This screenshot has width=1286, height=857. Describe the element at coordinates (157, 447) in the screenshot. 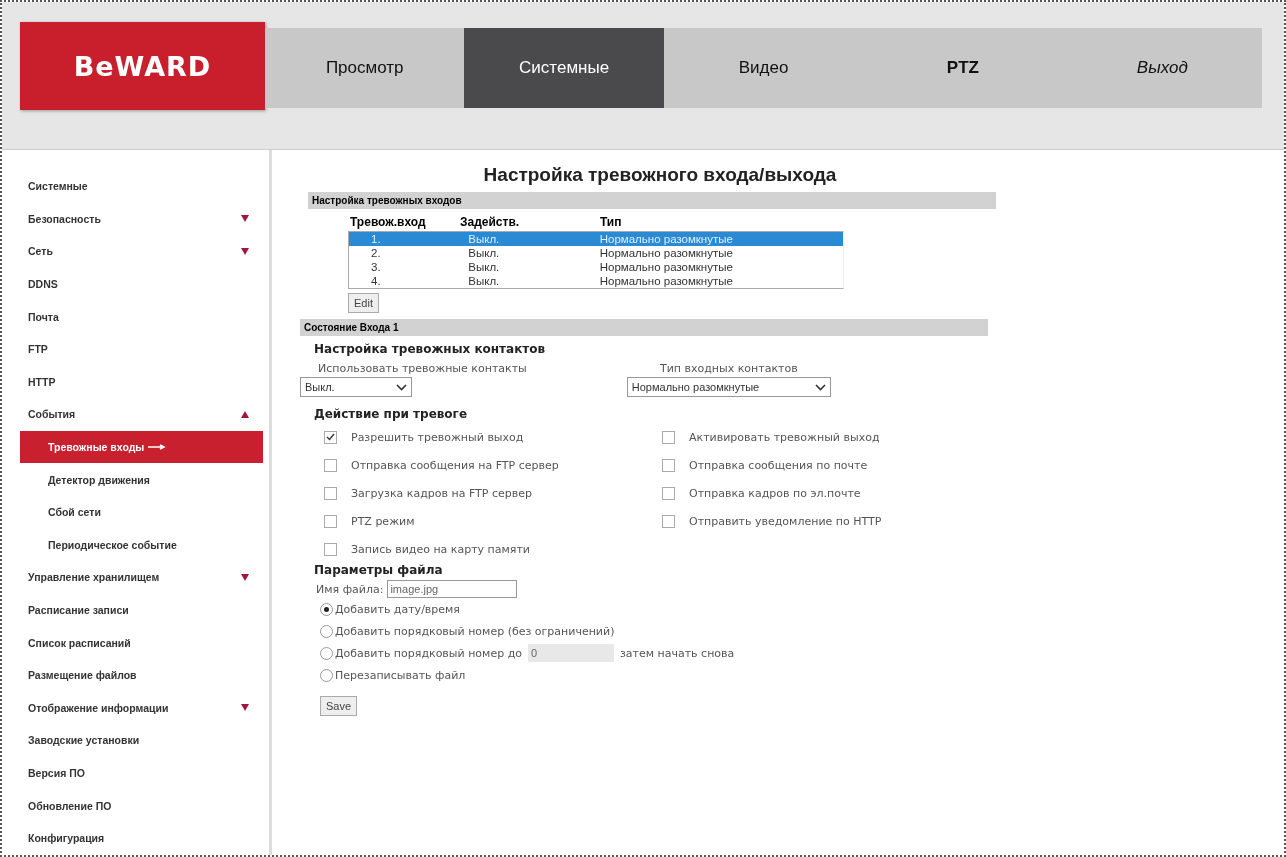

I see `arrow-icon` at that location.